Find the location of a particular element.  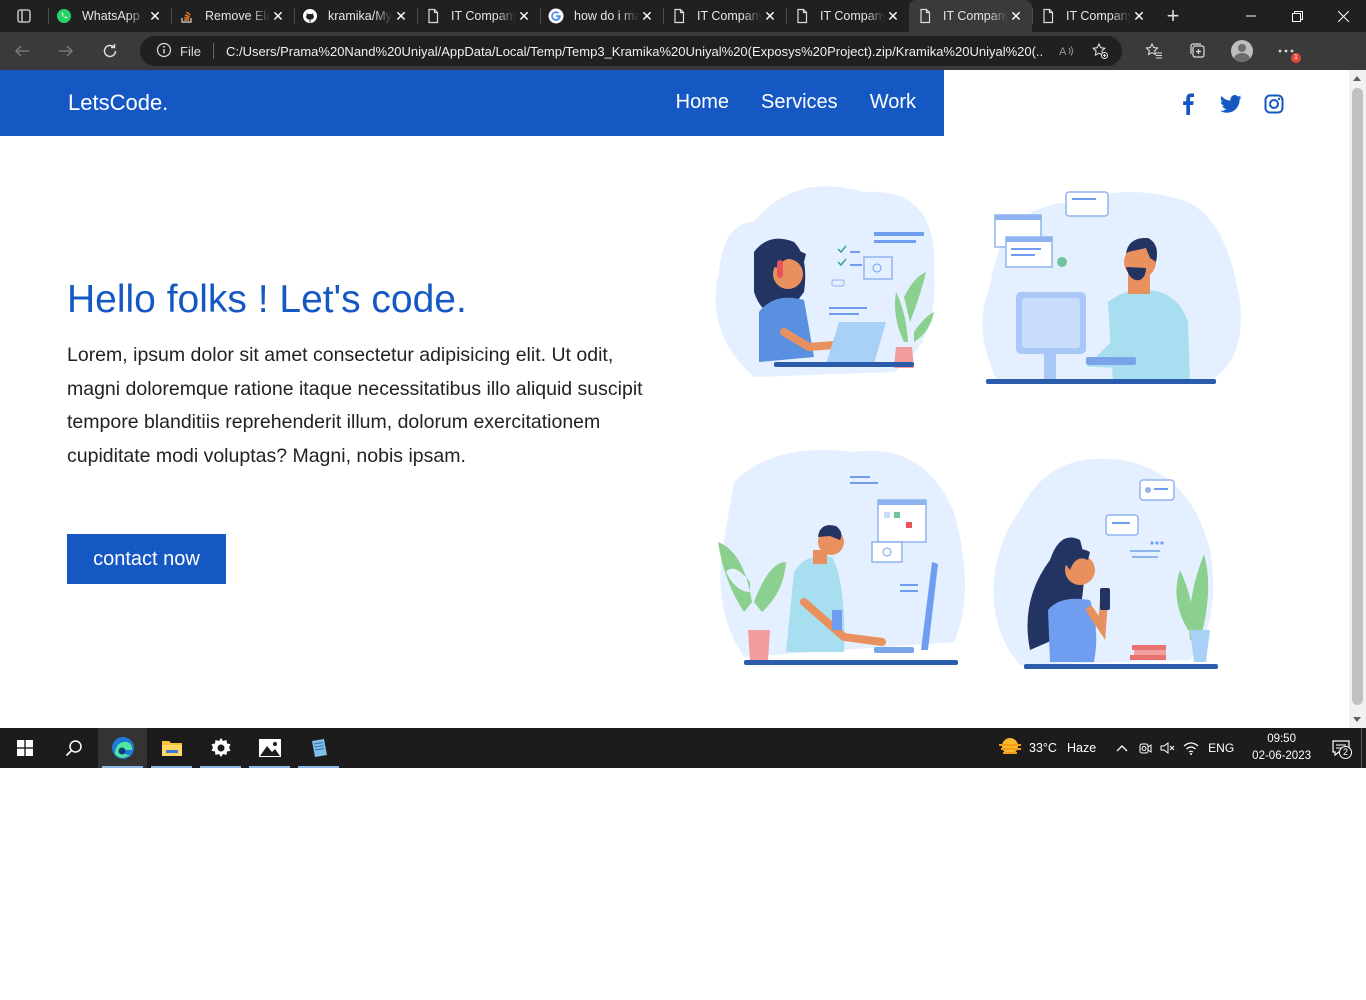

stack-overflow-icon is located at coordinates (187, 16).